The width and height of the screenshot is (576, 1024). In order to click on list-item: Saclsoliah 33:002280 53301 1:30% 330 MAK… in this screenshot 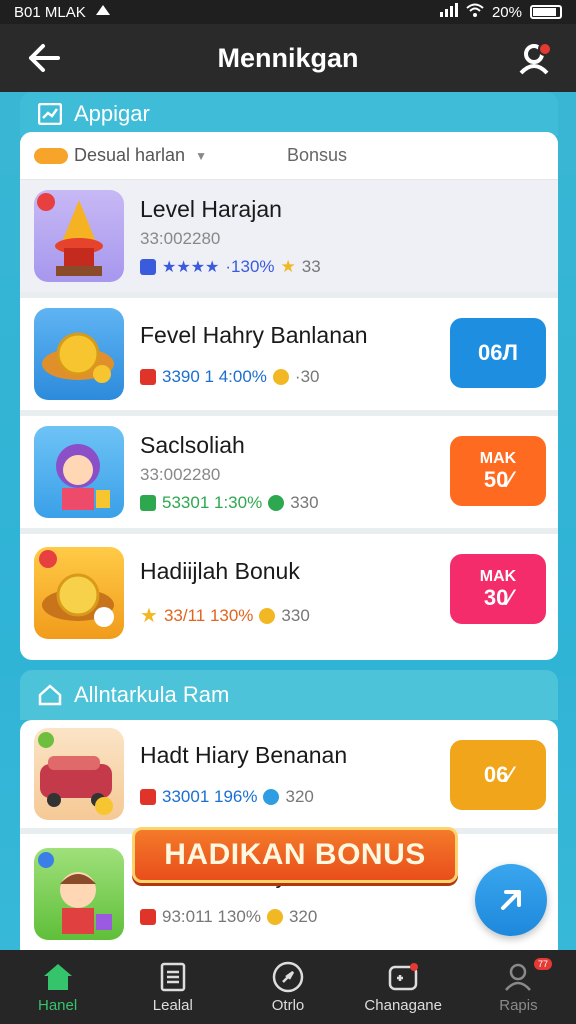, I will do `click(289, 475)`.